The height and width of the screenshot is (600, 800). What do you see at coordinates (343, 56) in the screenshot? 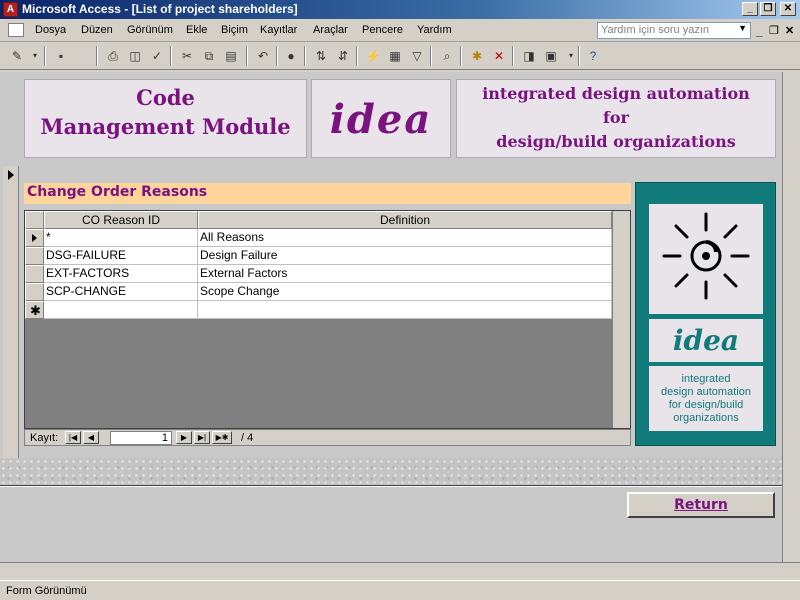
I see `sort-descending-icon: ⇵` at bounding box center [343, 56].